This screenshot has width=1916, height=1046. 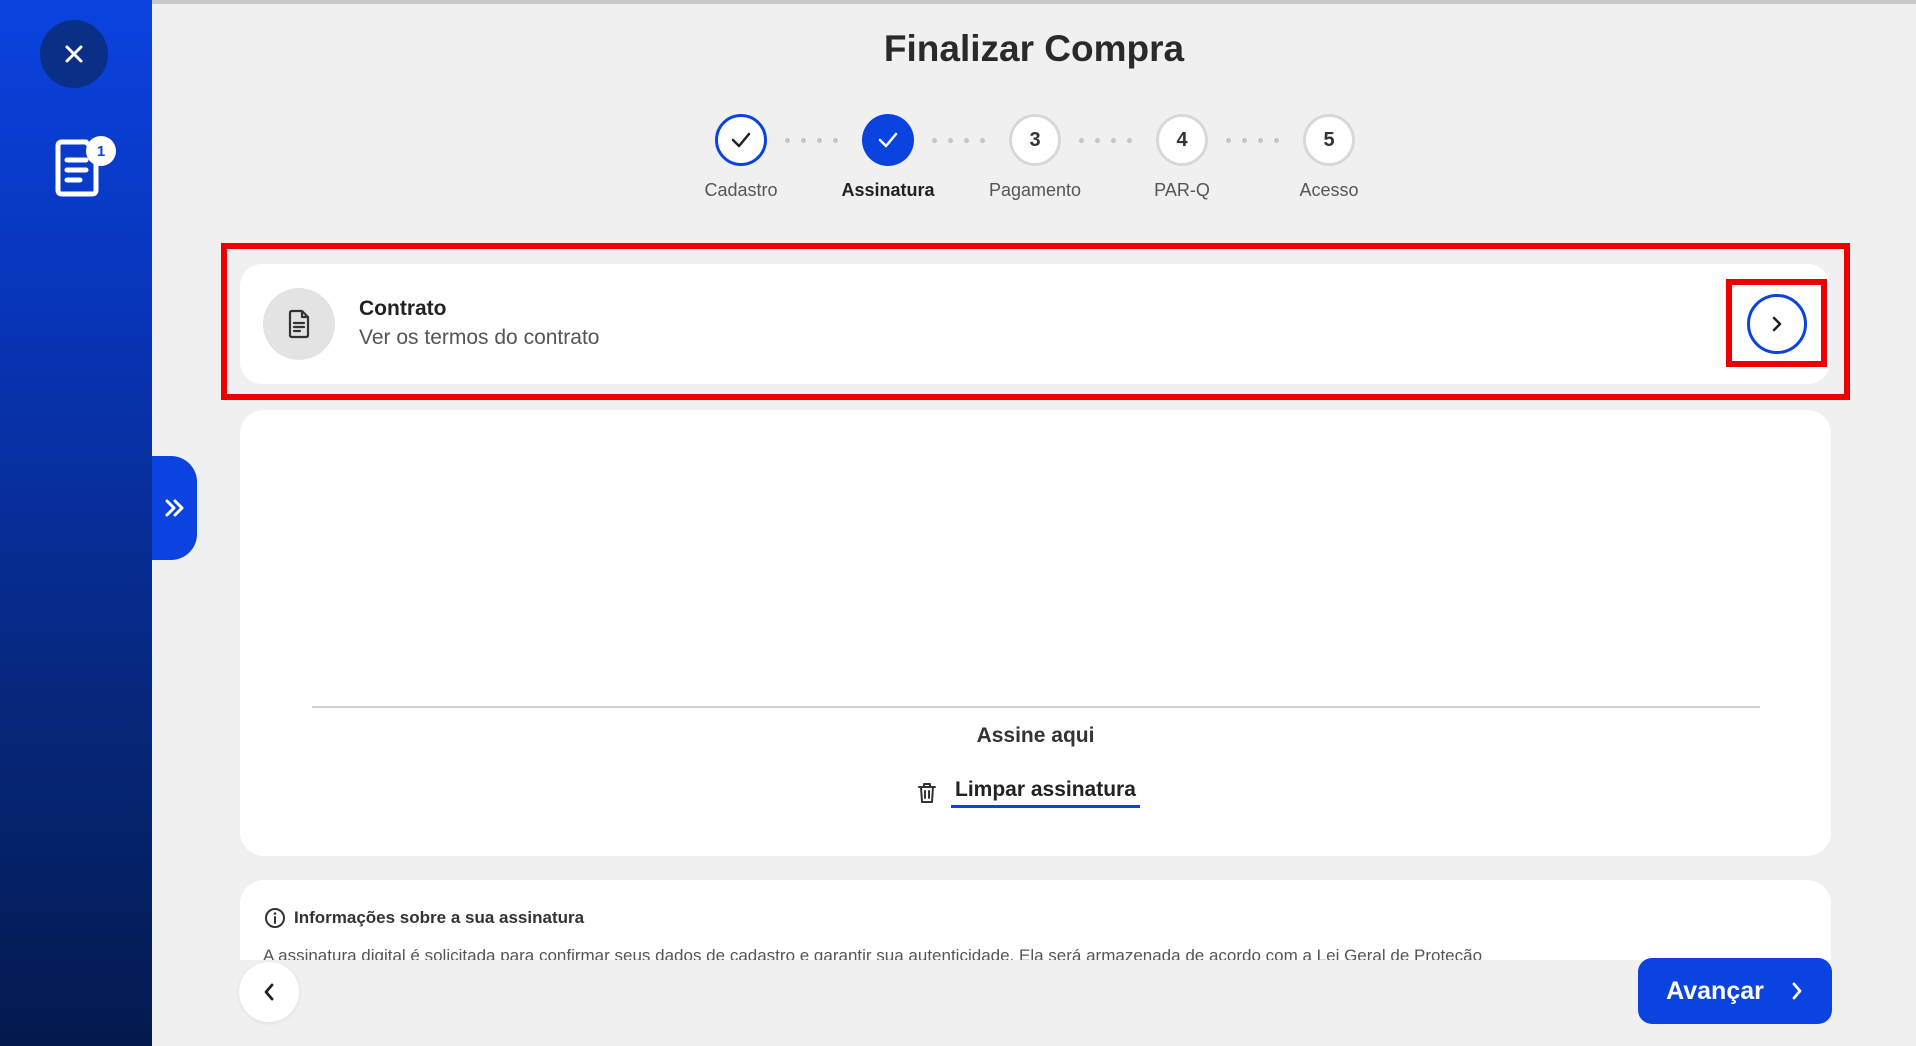 I want to click on expand-sidebar-button, so click(x=174, y=508).